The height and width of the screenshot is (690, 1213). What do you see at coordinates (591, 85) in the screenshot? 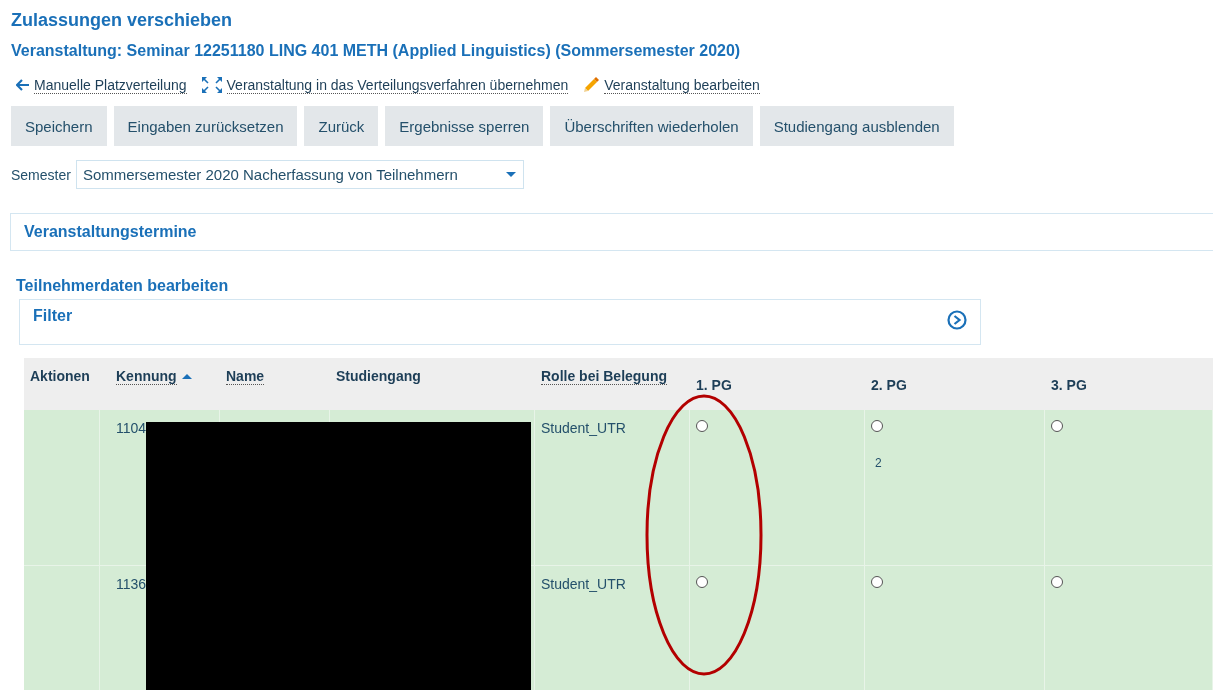
I see `pencil-icon` at bounding box center [591, 85].